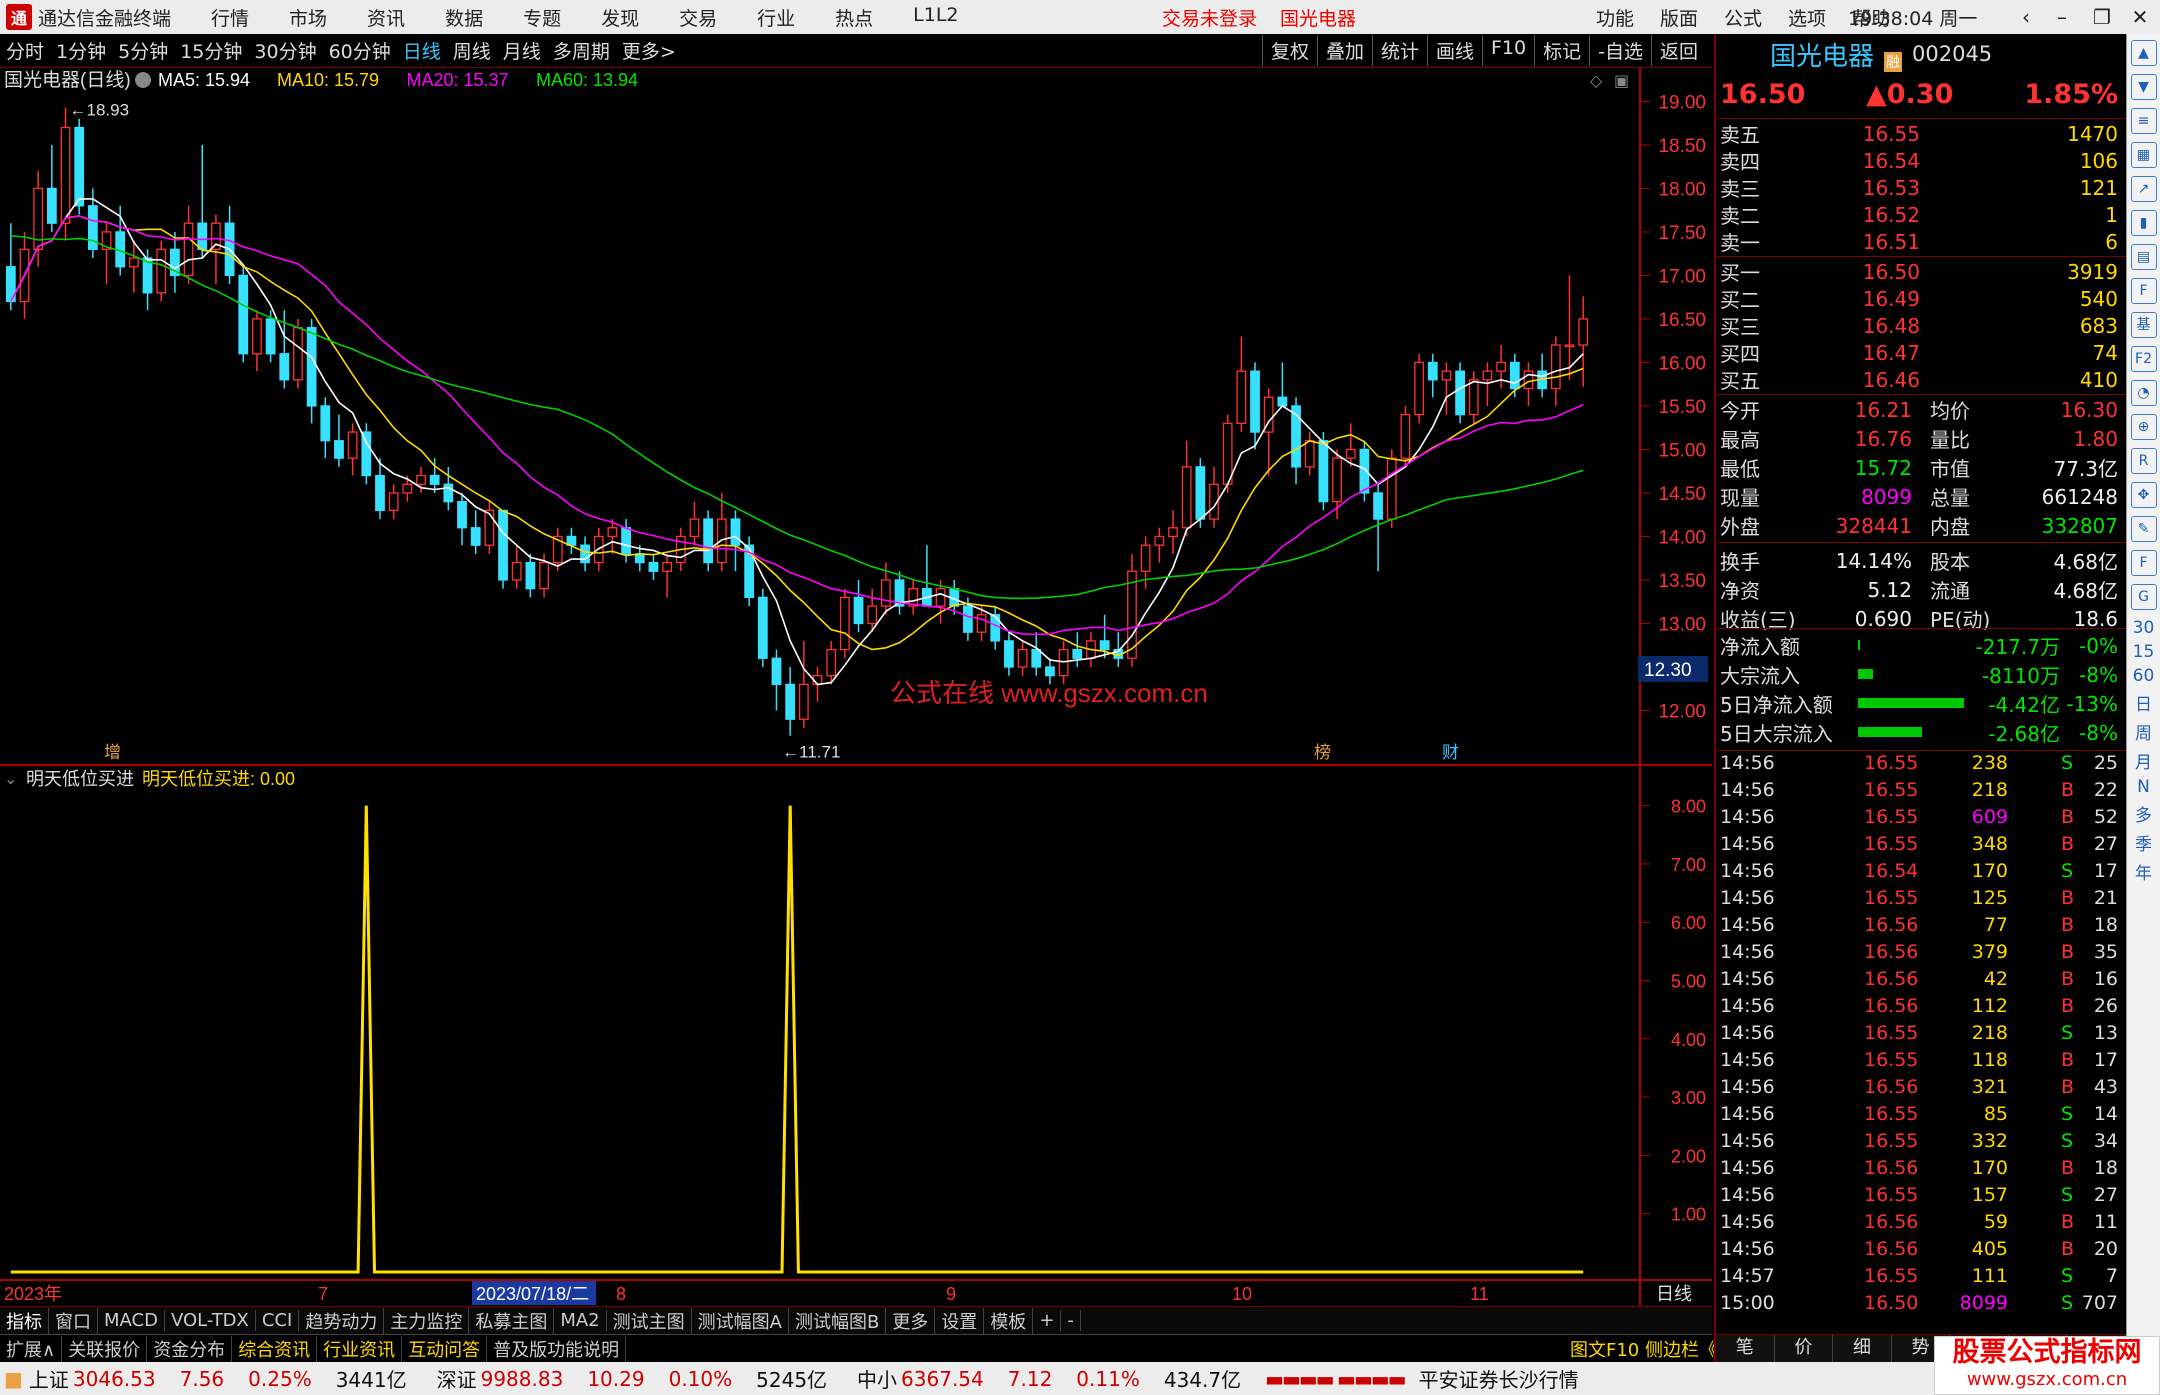 The image size is (2160, 1395). I want to click on time-axis-label: 日线, so click(1674, 1294).